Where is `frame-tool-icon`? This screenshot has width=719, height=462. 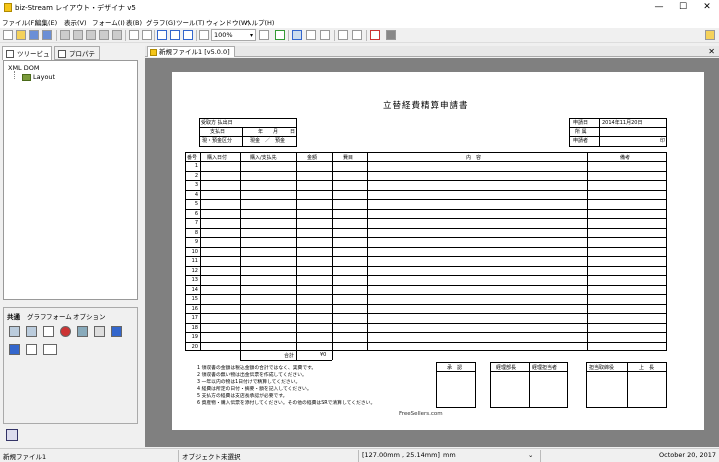 frame-tool-icon is located at coordinates (116, 331).